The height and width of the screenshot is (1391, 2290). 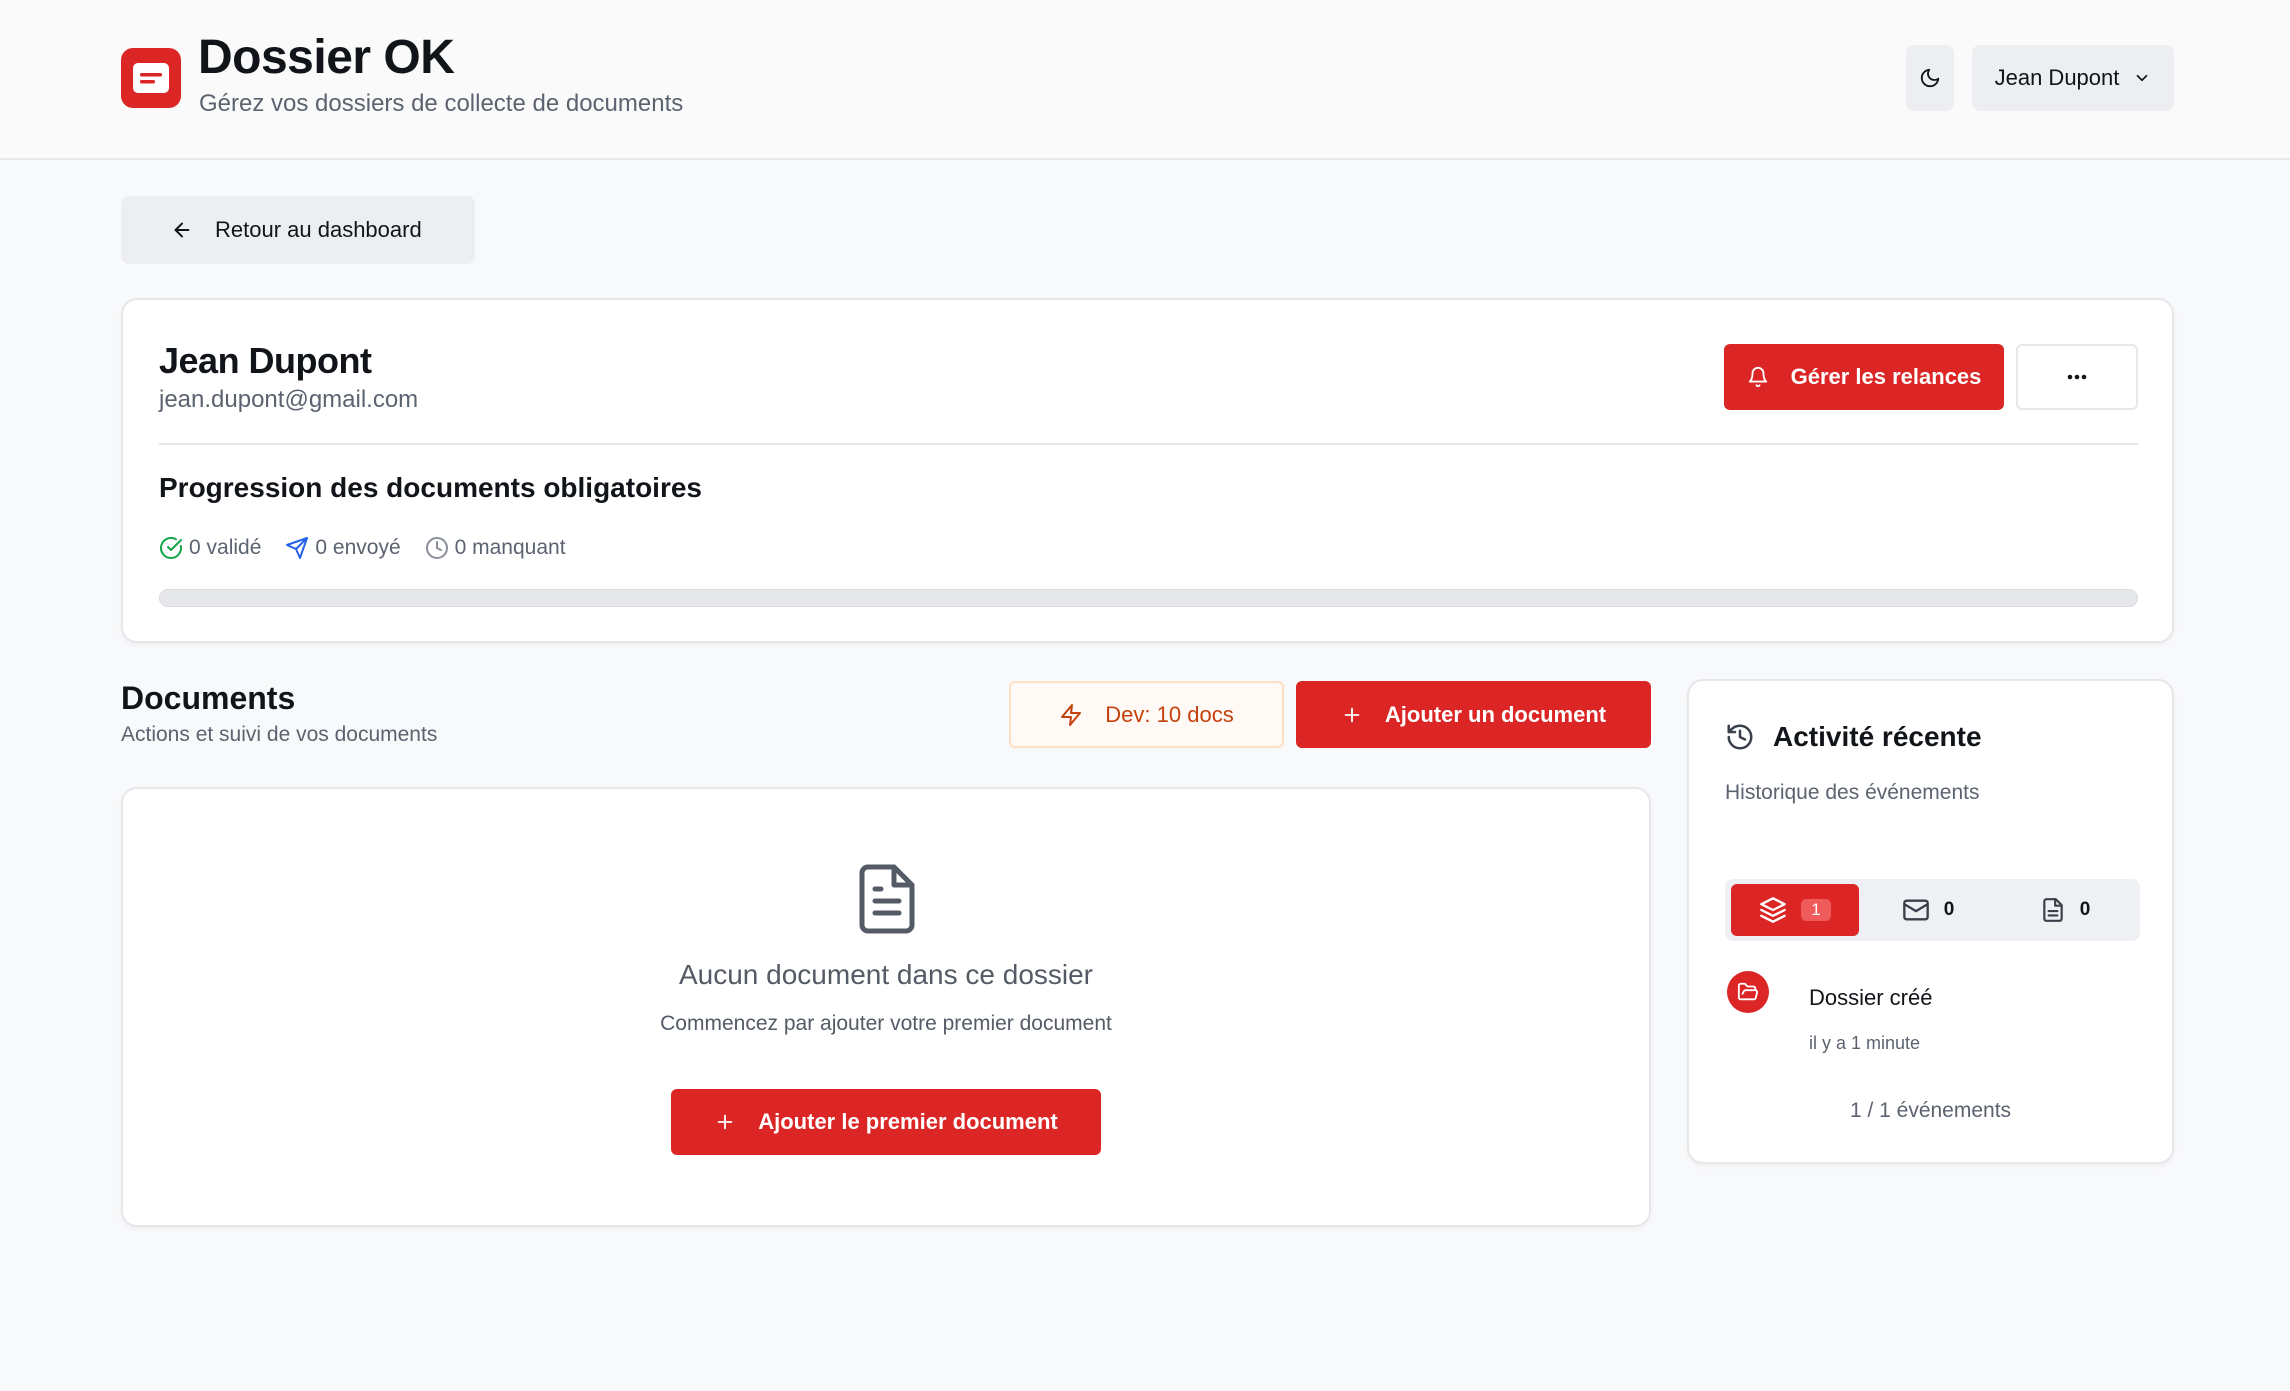 I want to click on chevron-down-icon, so click(x=2142, y=78).